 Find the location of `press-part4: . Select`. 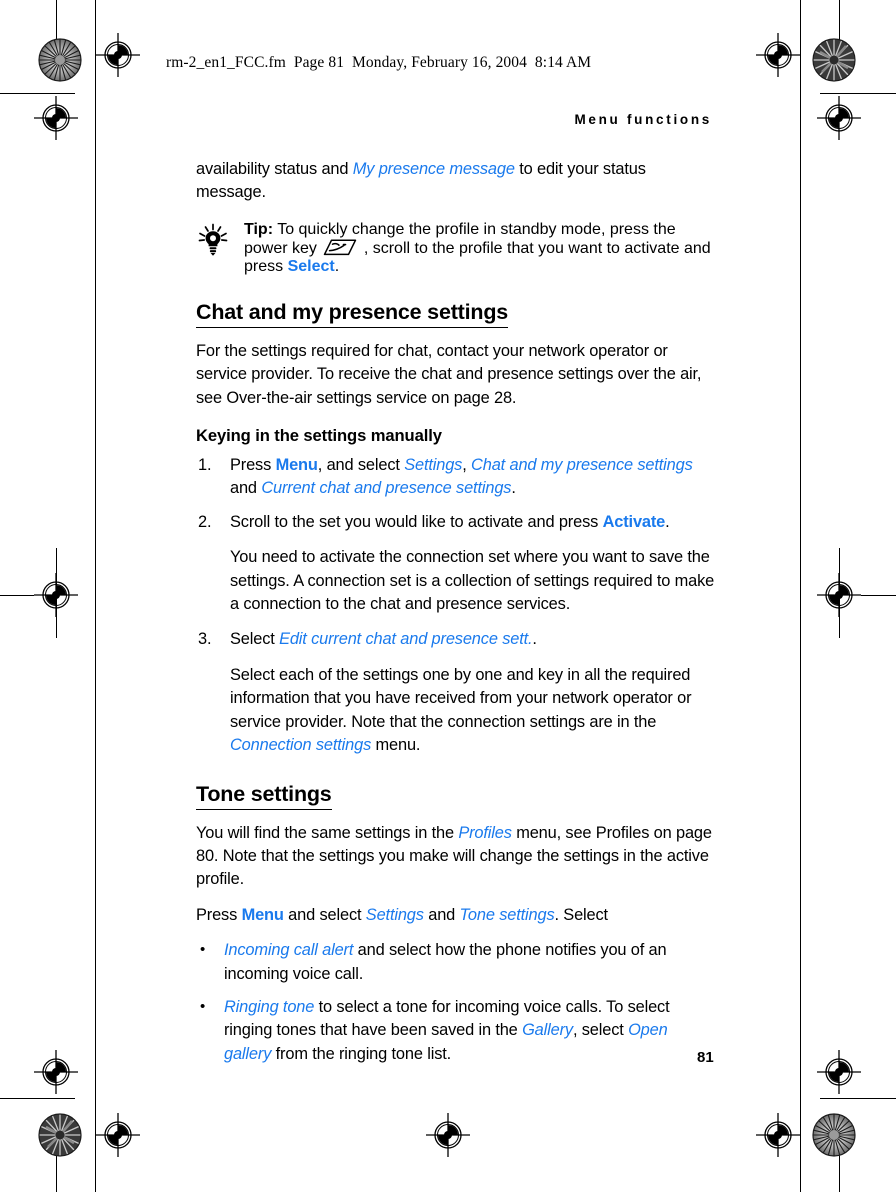

press-part4: . Select is located at coordinates (581, 914).